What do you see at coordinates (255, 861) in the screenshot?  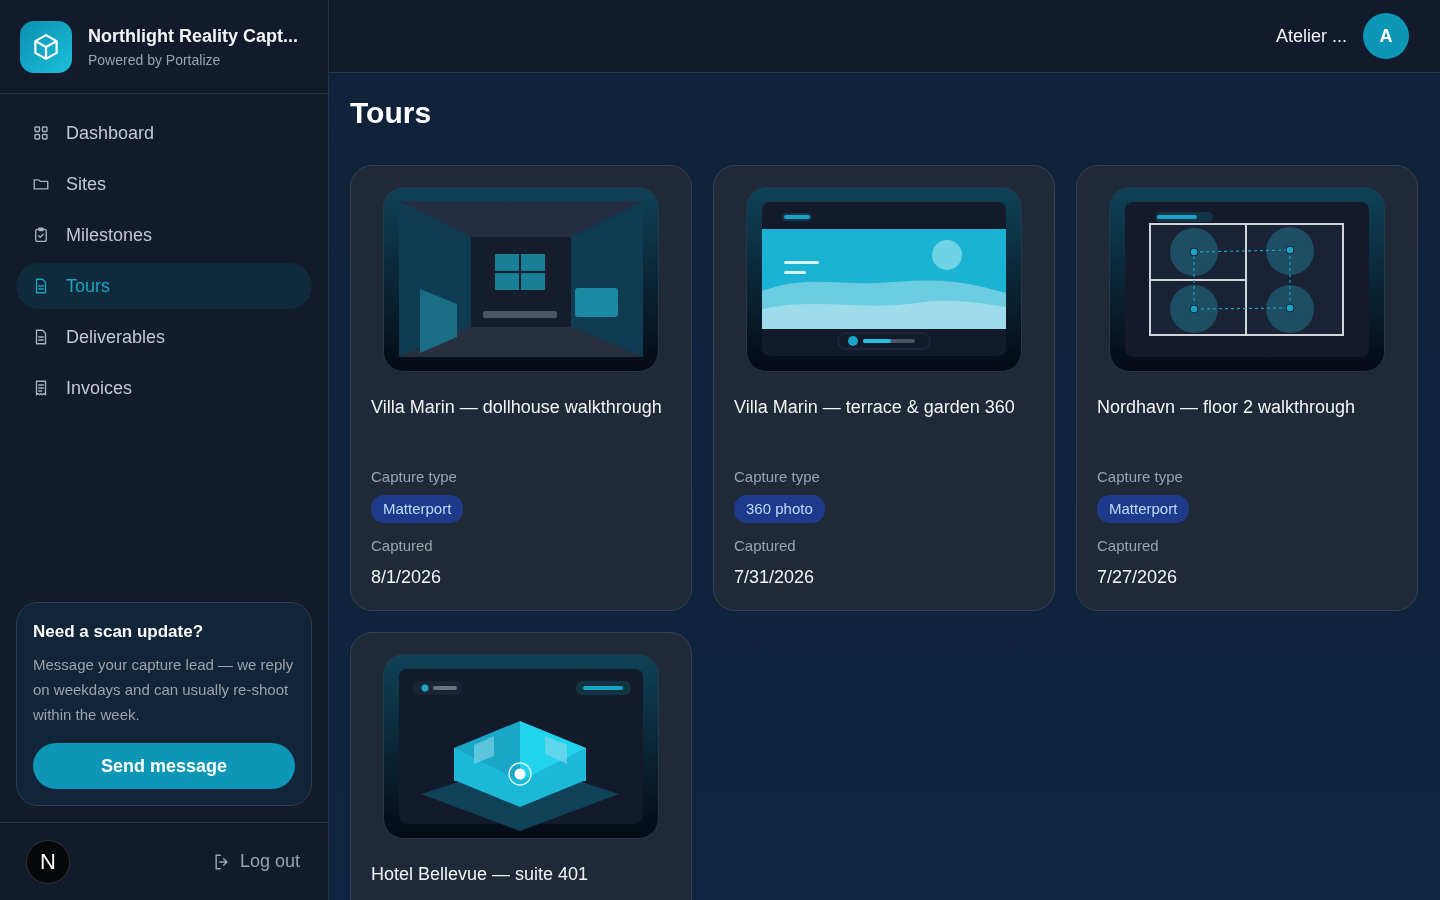 I see `logout-button: Log out` at bounding box center [255, 861].